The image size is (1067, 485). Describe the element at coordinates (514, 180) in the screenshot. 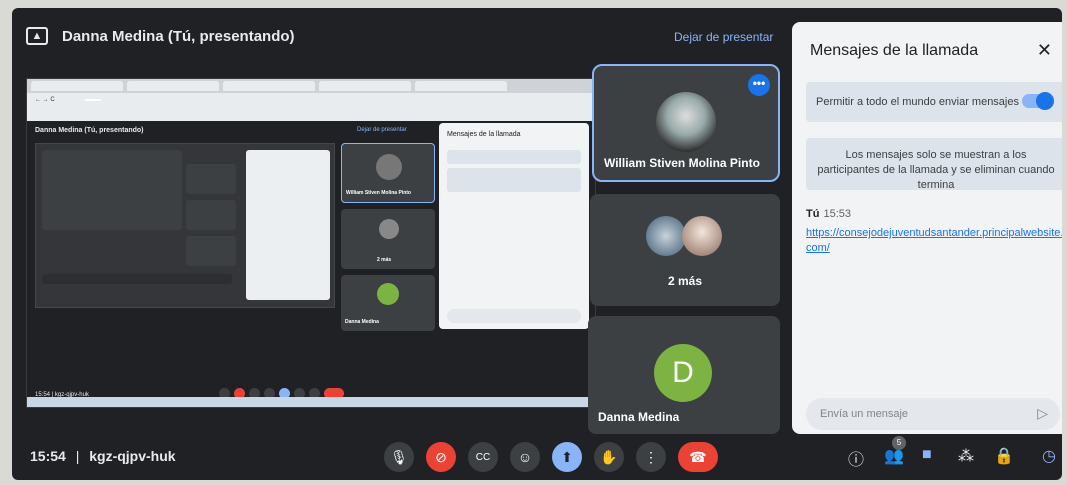

I see `inner-info-row` at that location.